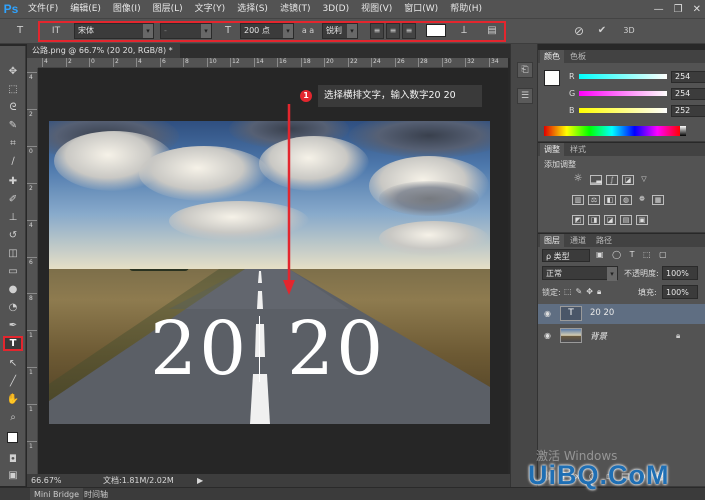  What do you see at coordinates (13, 399) in the screenshot?
I see `hand-tool-icon: ✋` at bounding box center [13, 399].